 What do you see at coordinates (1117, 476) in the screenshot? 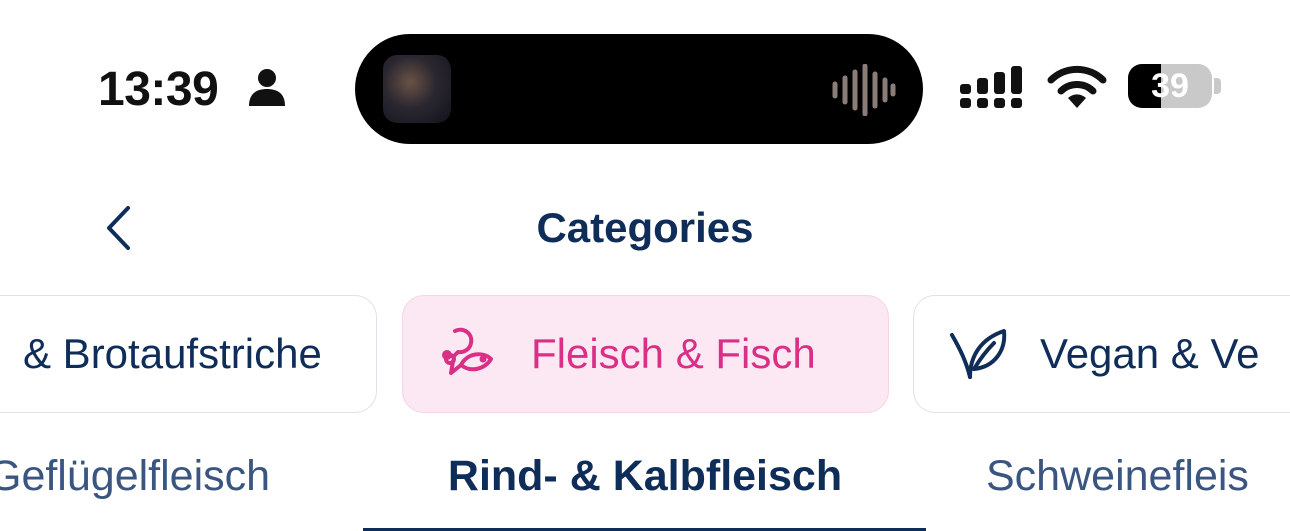
I see `subcategory-tab-schweinefleisch: Schweinefleis` at bounding box center [1117, 476].